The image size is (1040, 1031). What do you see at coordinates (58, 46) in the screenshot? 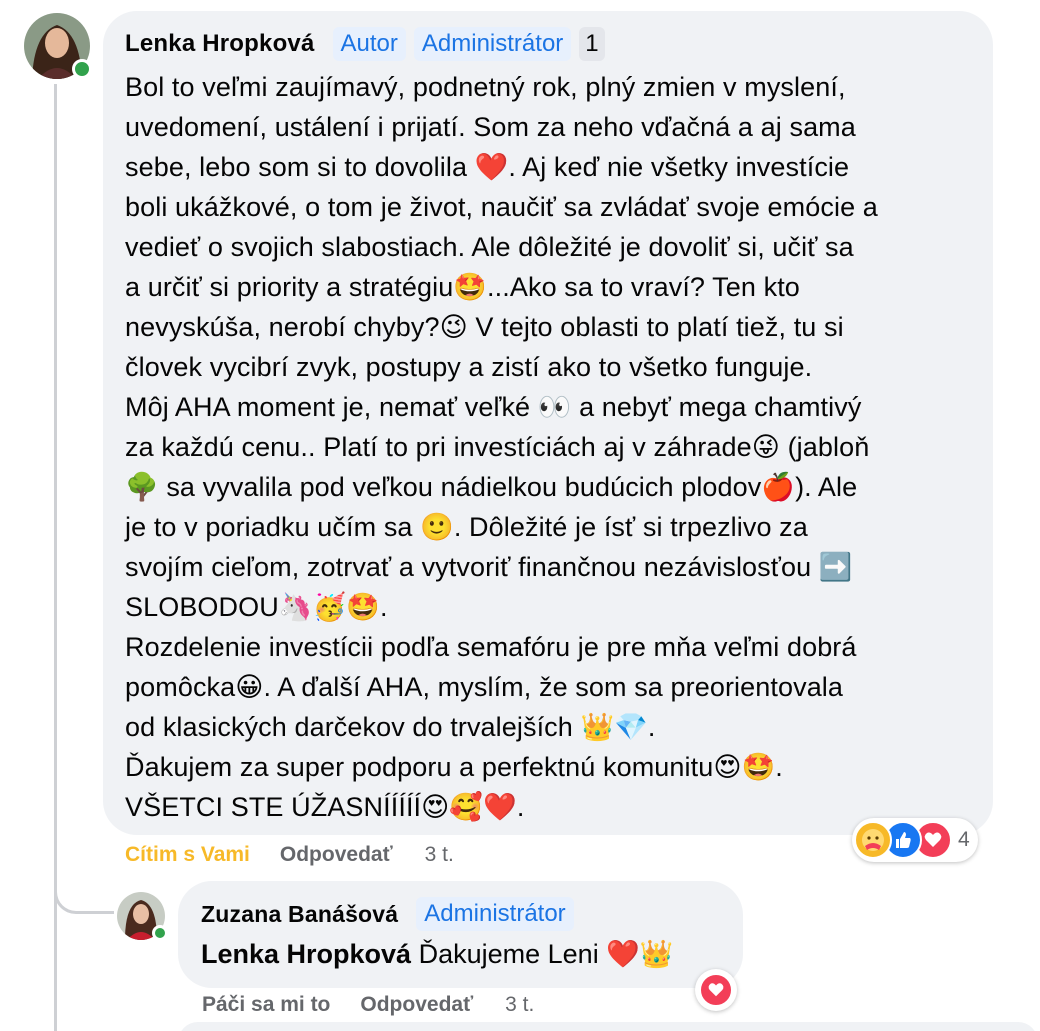
I see `avatar-lenka` at bounding box center [58, 46].